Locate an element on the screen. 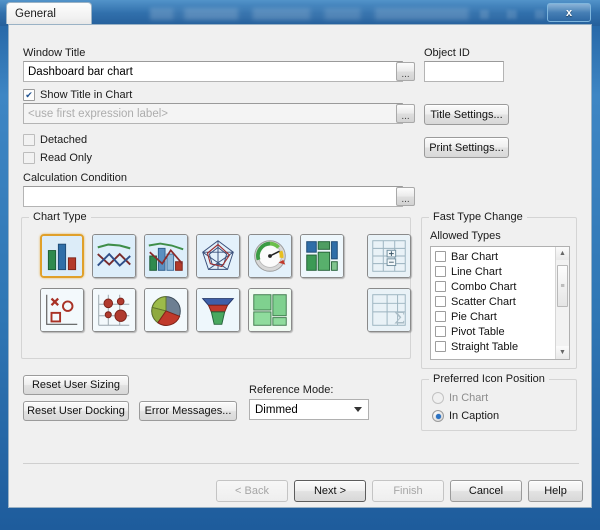  reference-mode-select: Dimmed is located at coordinates (309, 409).